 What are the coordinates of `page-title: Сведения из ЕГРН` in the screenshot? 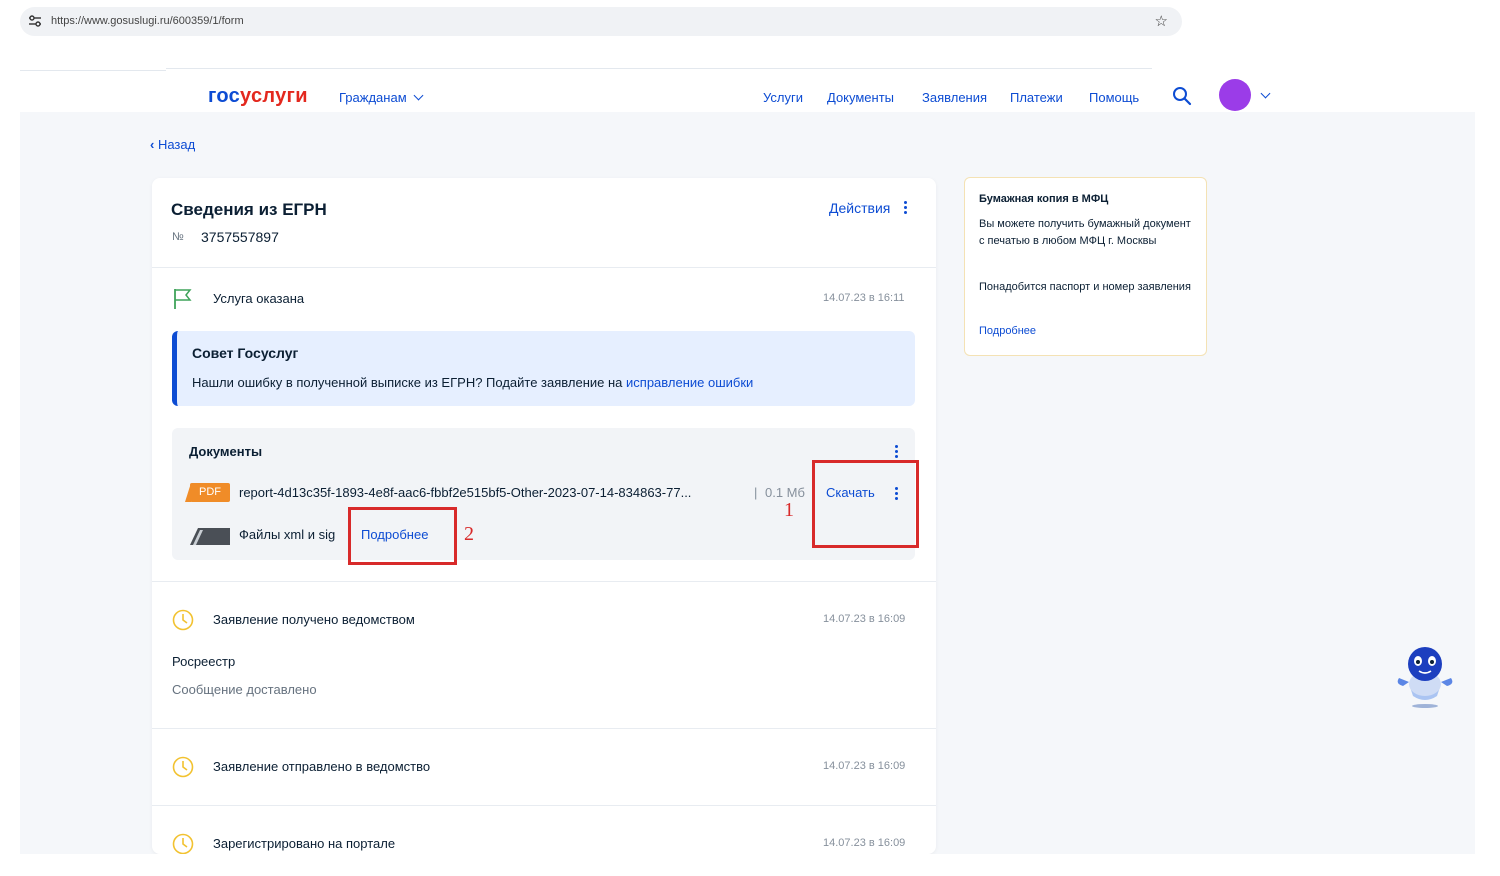 It's located at (249, 209).